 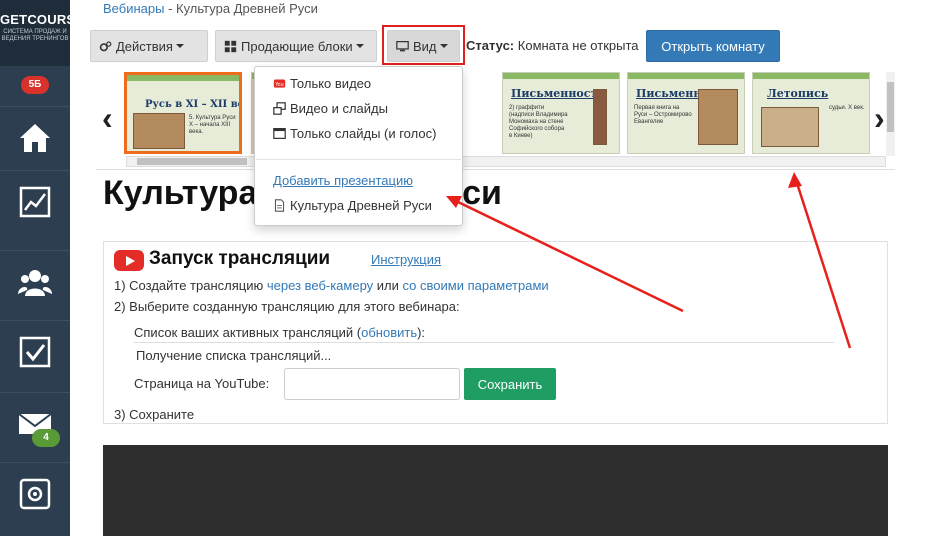 What do you see at coordinates (339, 108) in the screenshot?
I see `menu-item-label: Видео и слайды` at bounding box center [339, 108].